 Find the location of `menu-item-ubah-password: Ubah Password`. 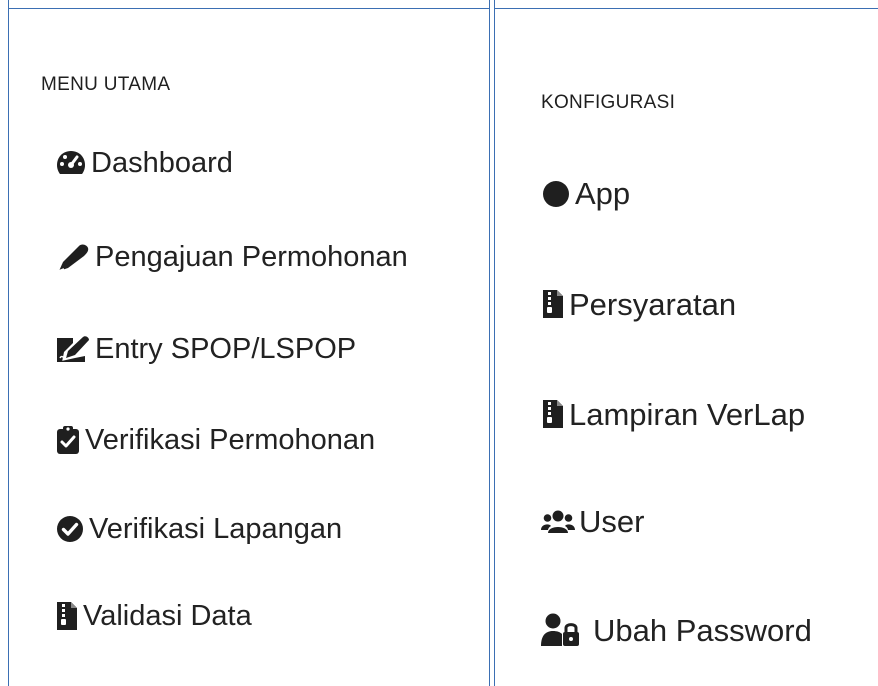

menu-item-ubah-password: Ubah Password is located at coordinates (676, 630).